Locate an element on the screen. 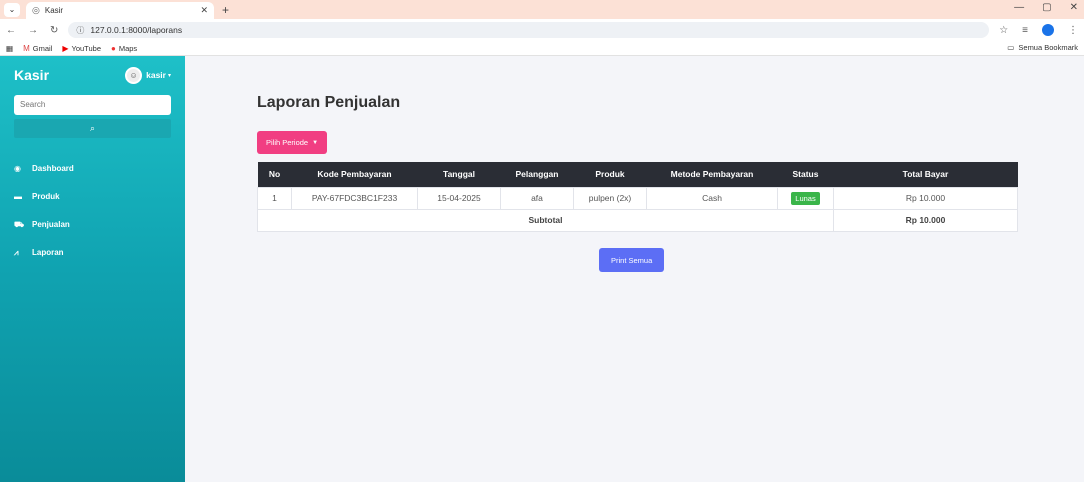 The width and height of the screenshot is (1084, 482). forward-icon: → is located at coordinates (33, 30).